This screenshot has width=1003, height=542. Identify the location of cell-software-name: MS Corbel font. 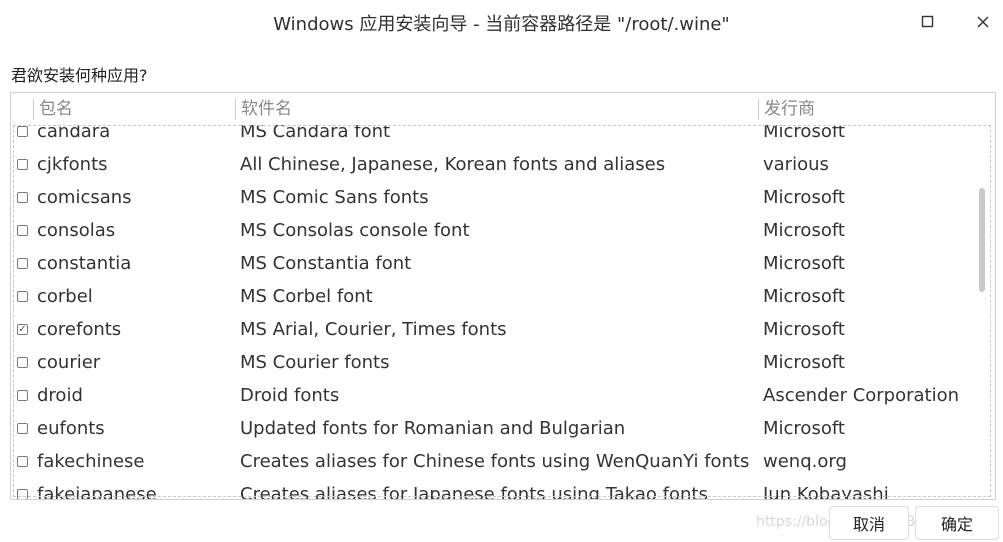
(306, 296).